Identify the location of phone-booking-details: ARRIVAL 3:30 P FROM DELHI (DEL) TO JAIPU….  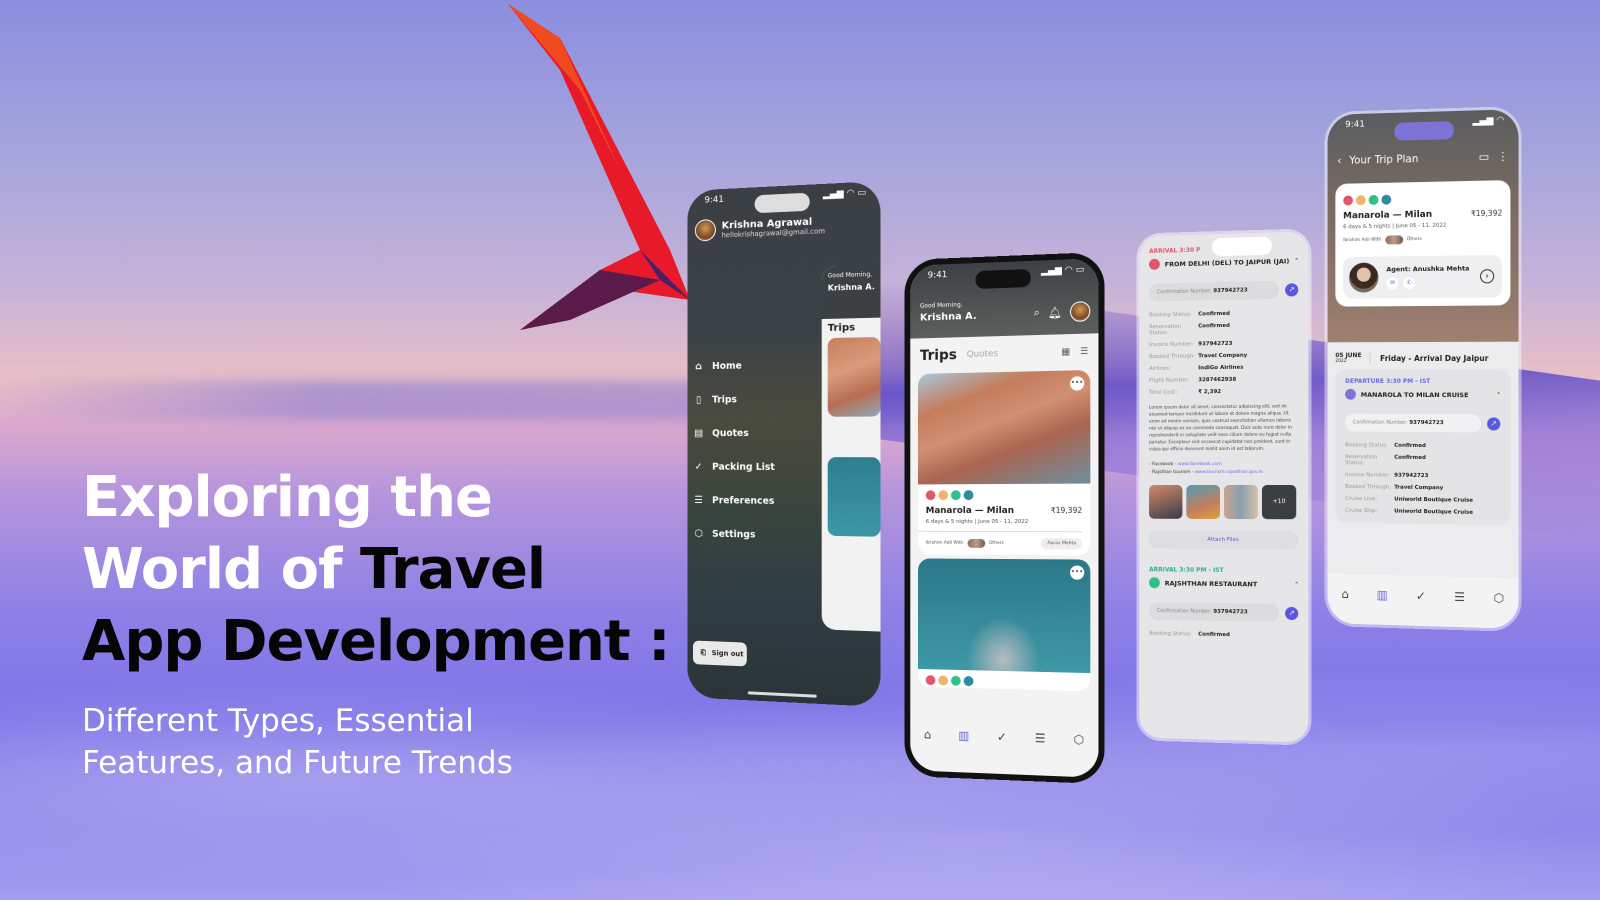
(1224, 487).